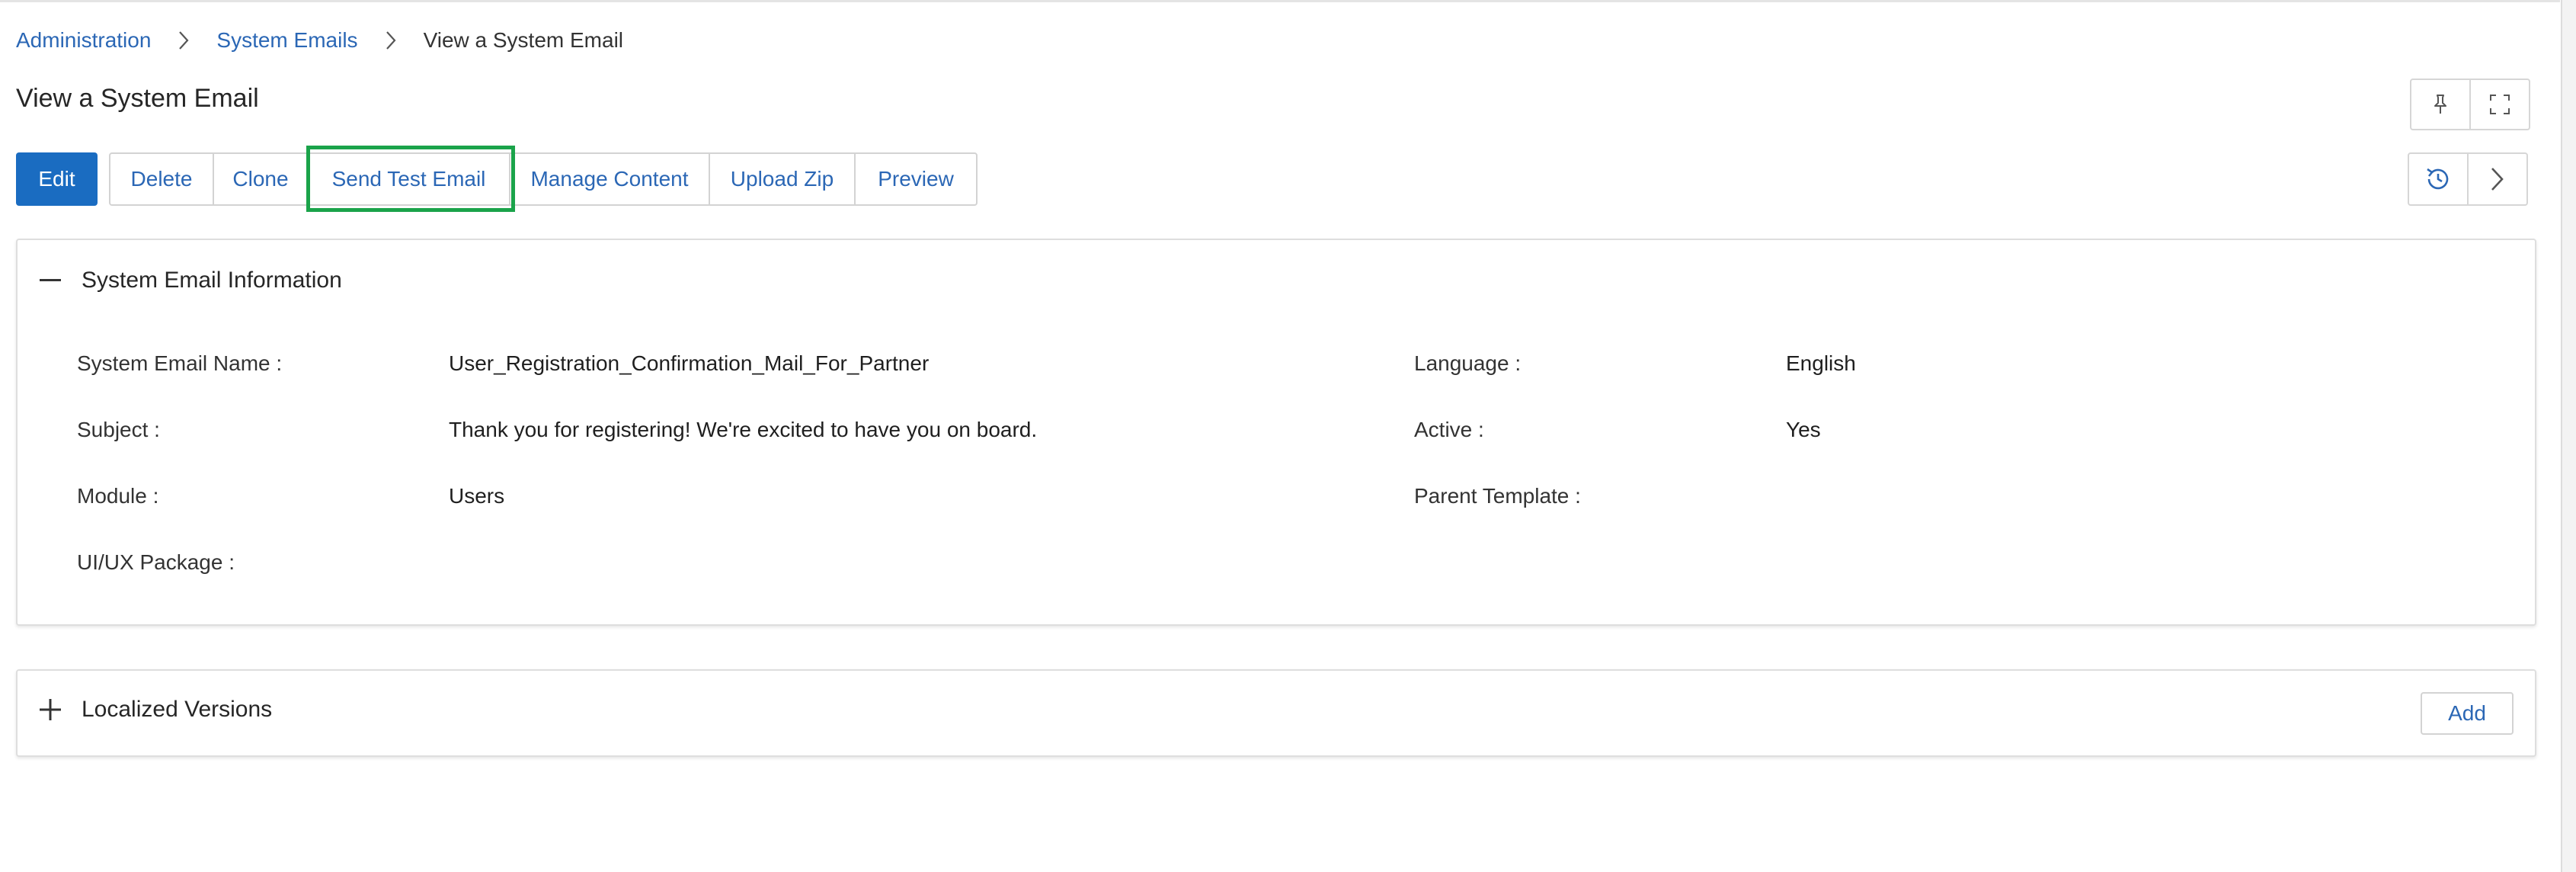 Image resolution: width=2576 pixels, height=872 pixels. What do you see at coordinates (2499, 104) in the screenshot?
I see `fullscreen-icon` at bounding box center [2499, 104].